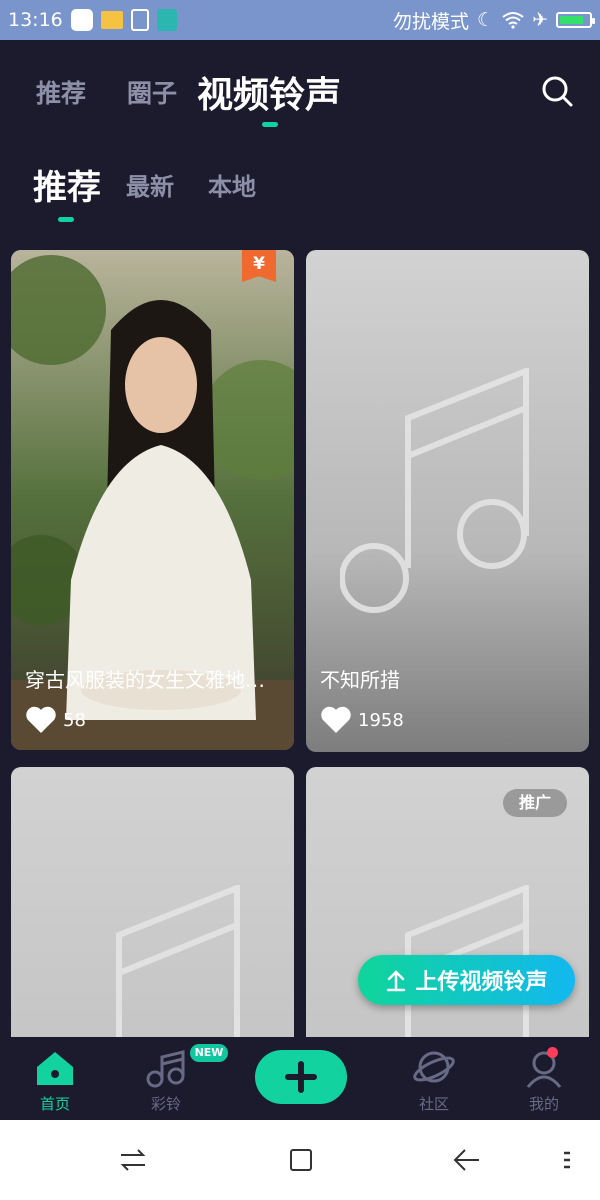 Image resolution: width=600 pixels, height=1200 pixels. What do you see at coordinates (74, 720) in the screenshot?
I see `like-count: 58` at bounding box center [74, 720].